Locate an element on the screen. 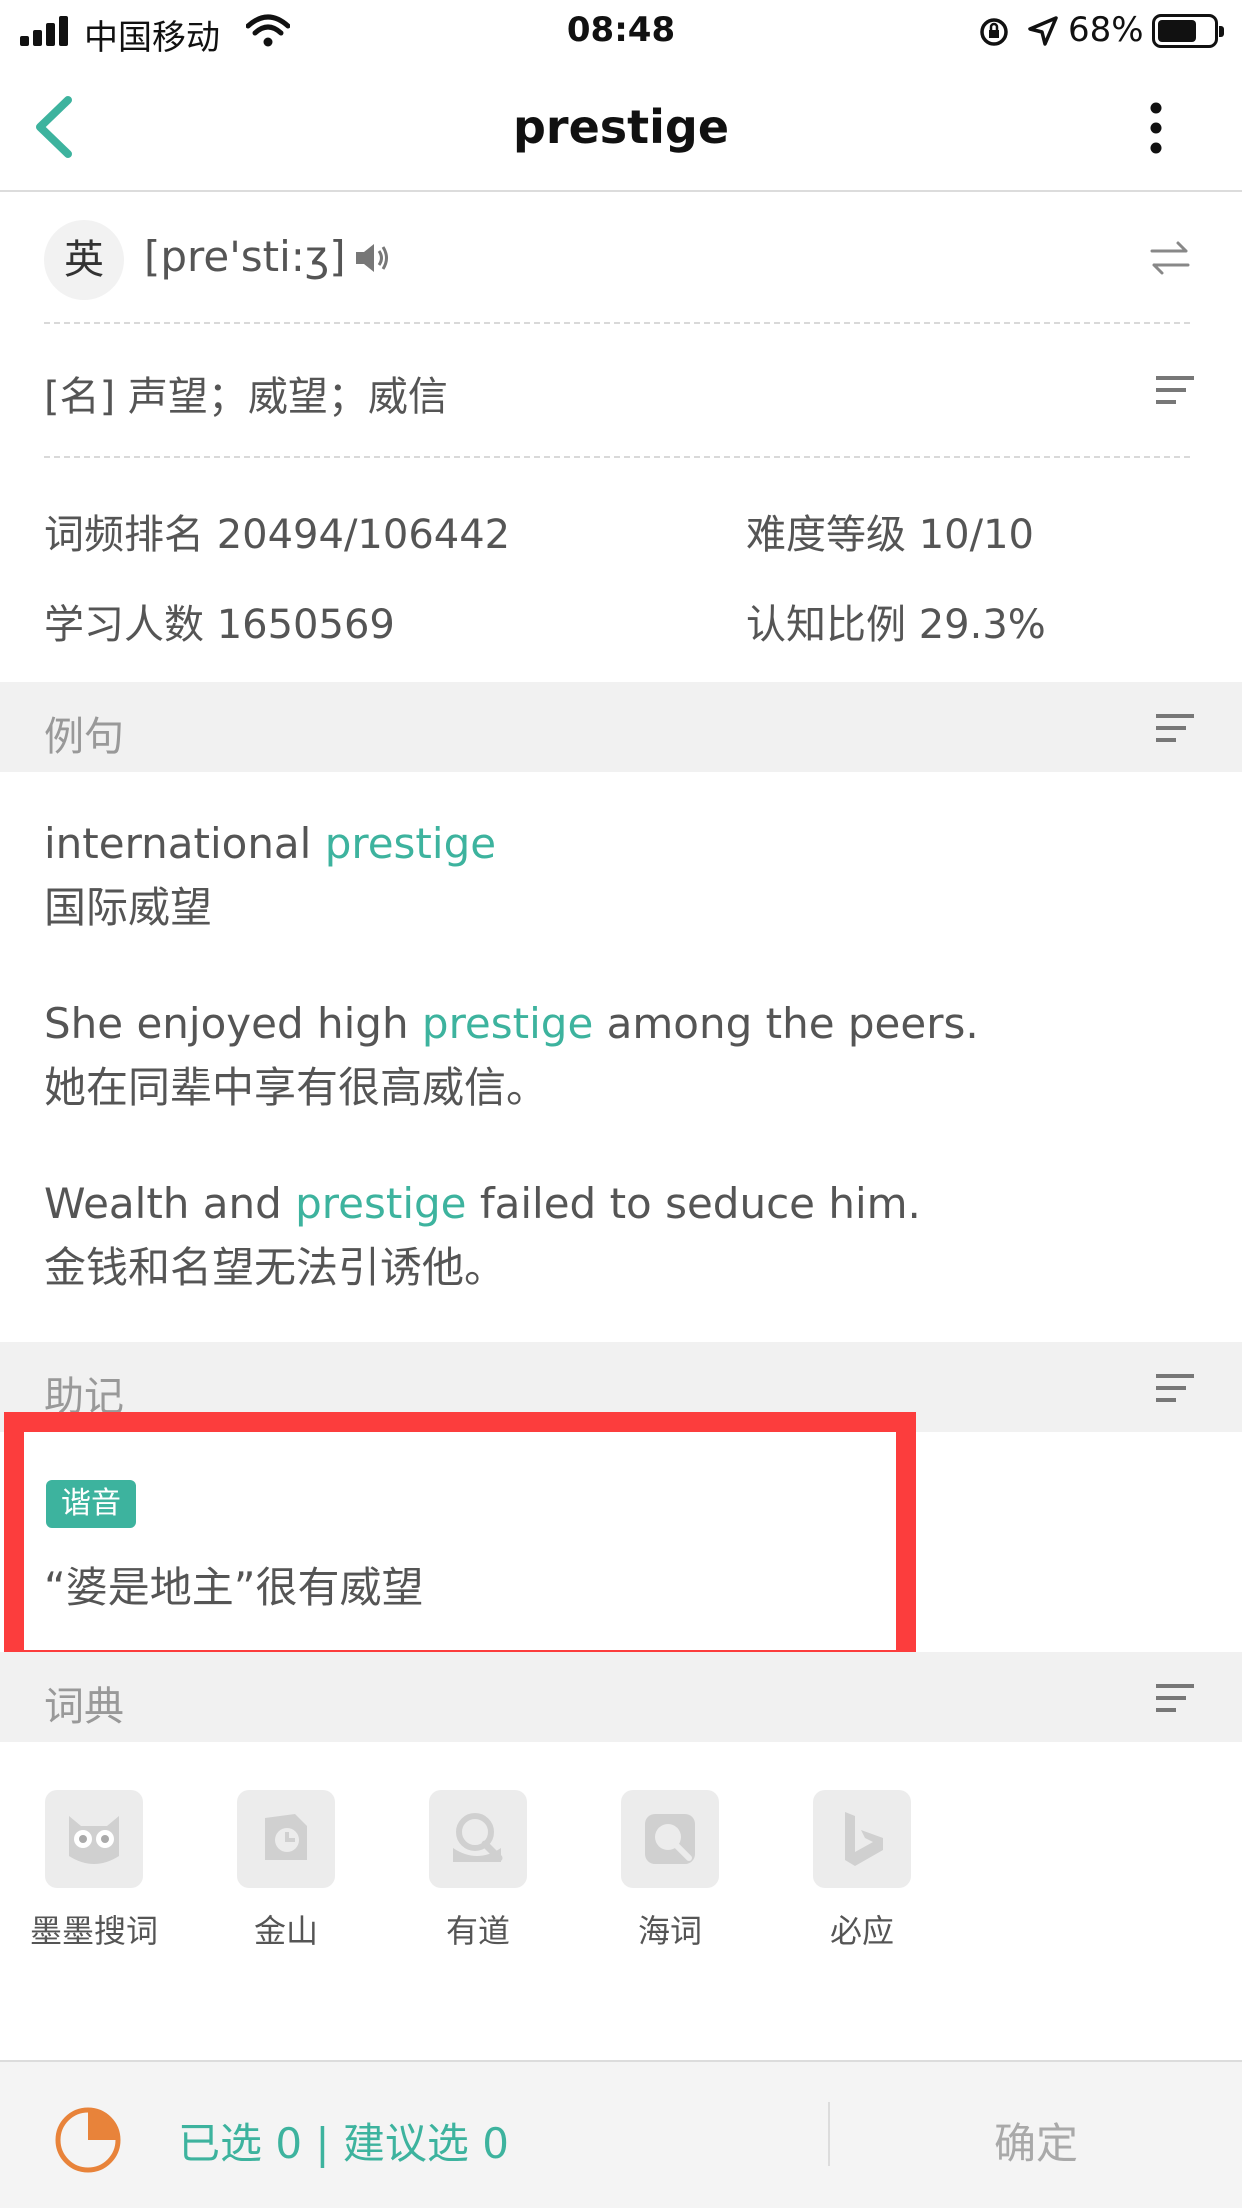 The image size is (1242, 2208). recognition-ratio: 认知比例 29.3% is located at coordinates (896, 625).